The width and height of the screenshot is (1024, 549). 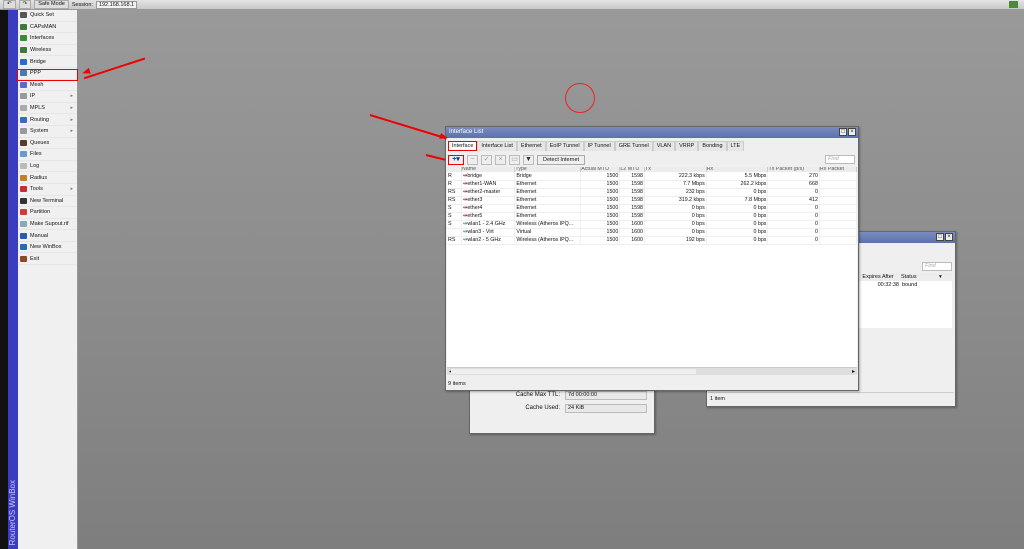 I want to click on interface-name: ether4, so click(x=475, y=208).